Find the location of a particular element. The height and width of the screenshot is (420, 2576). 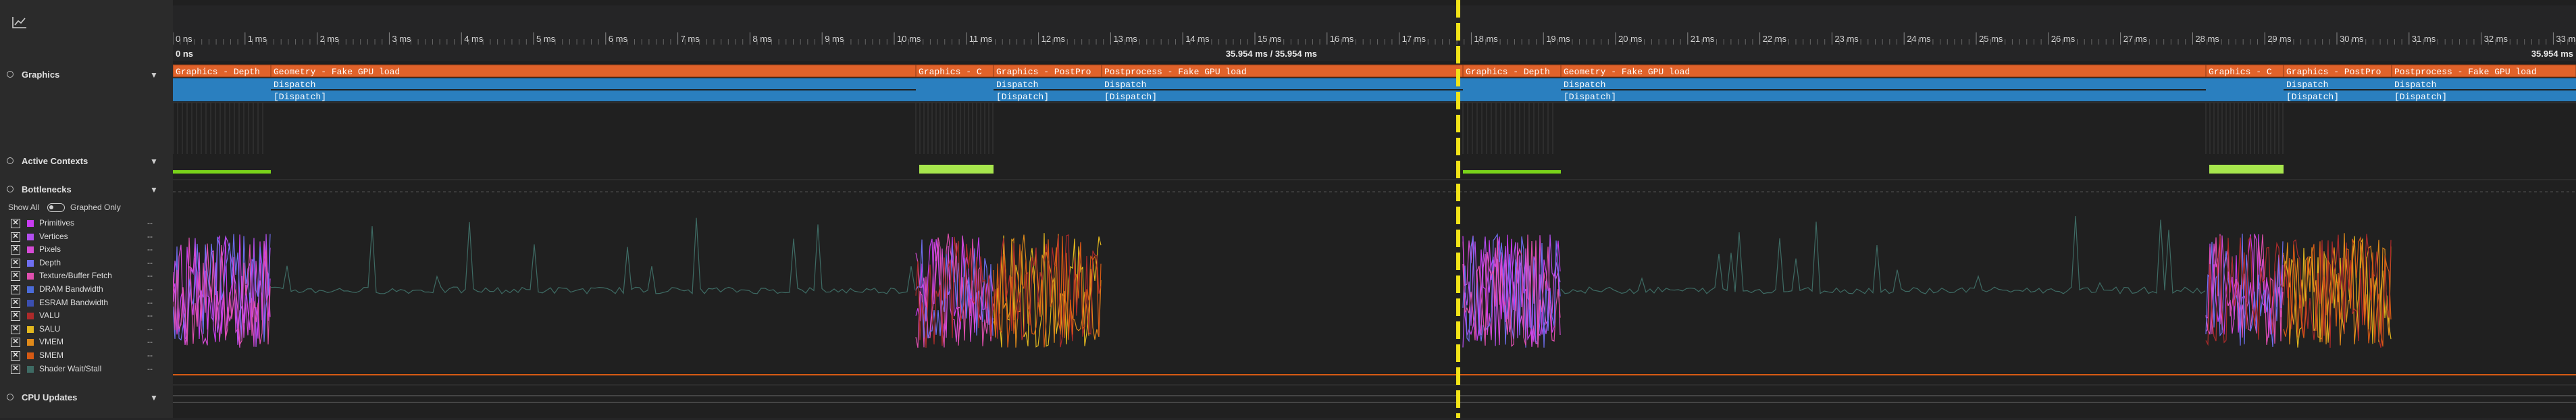

ruler-label: 3 ms is located at coordinates (401, 39).